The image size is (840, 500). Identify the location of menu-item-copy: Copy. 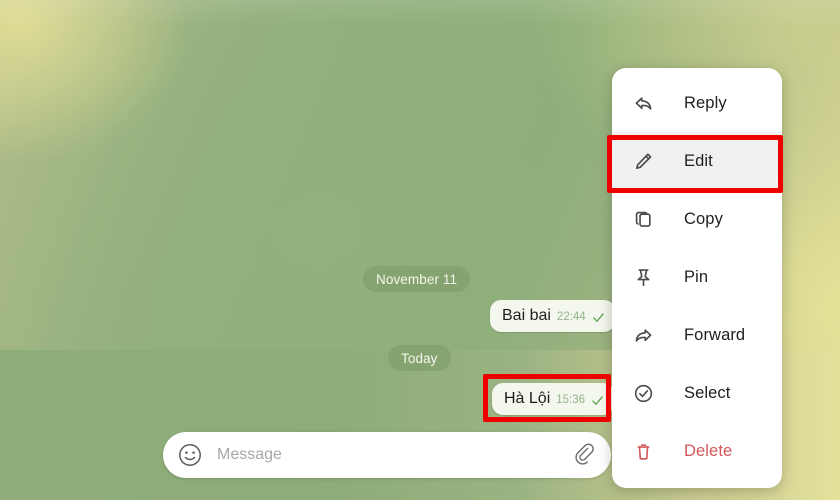
(697, 219).